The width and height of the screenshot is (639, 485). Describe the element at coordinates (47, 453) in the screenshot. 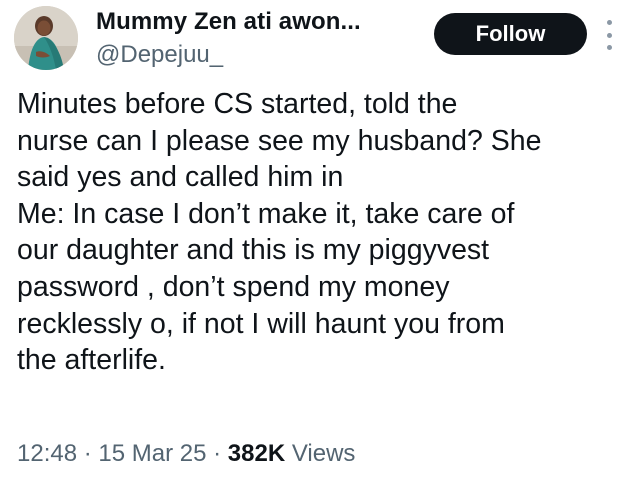

I see `tweet-time: 12:48` at that location.